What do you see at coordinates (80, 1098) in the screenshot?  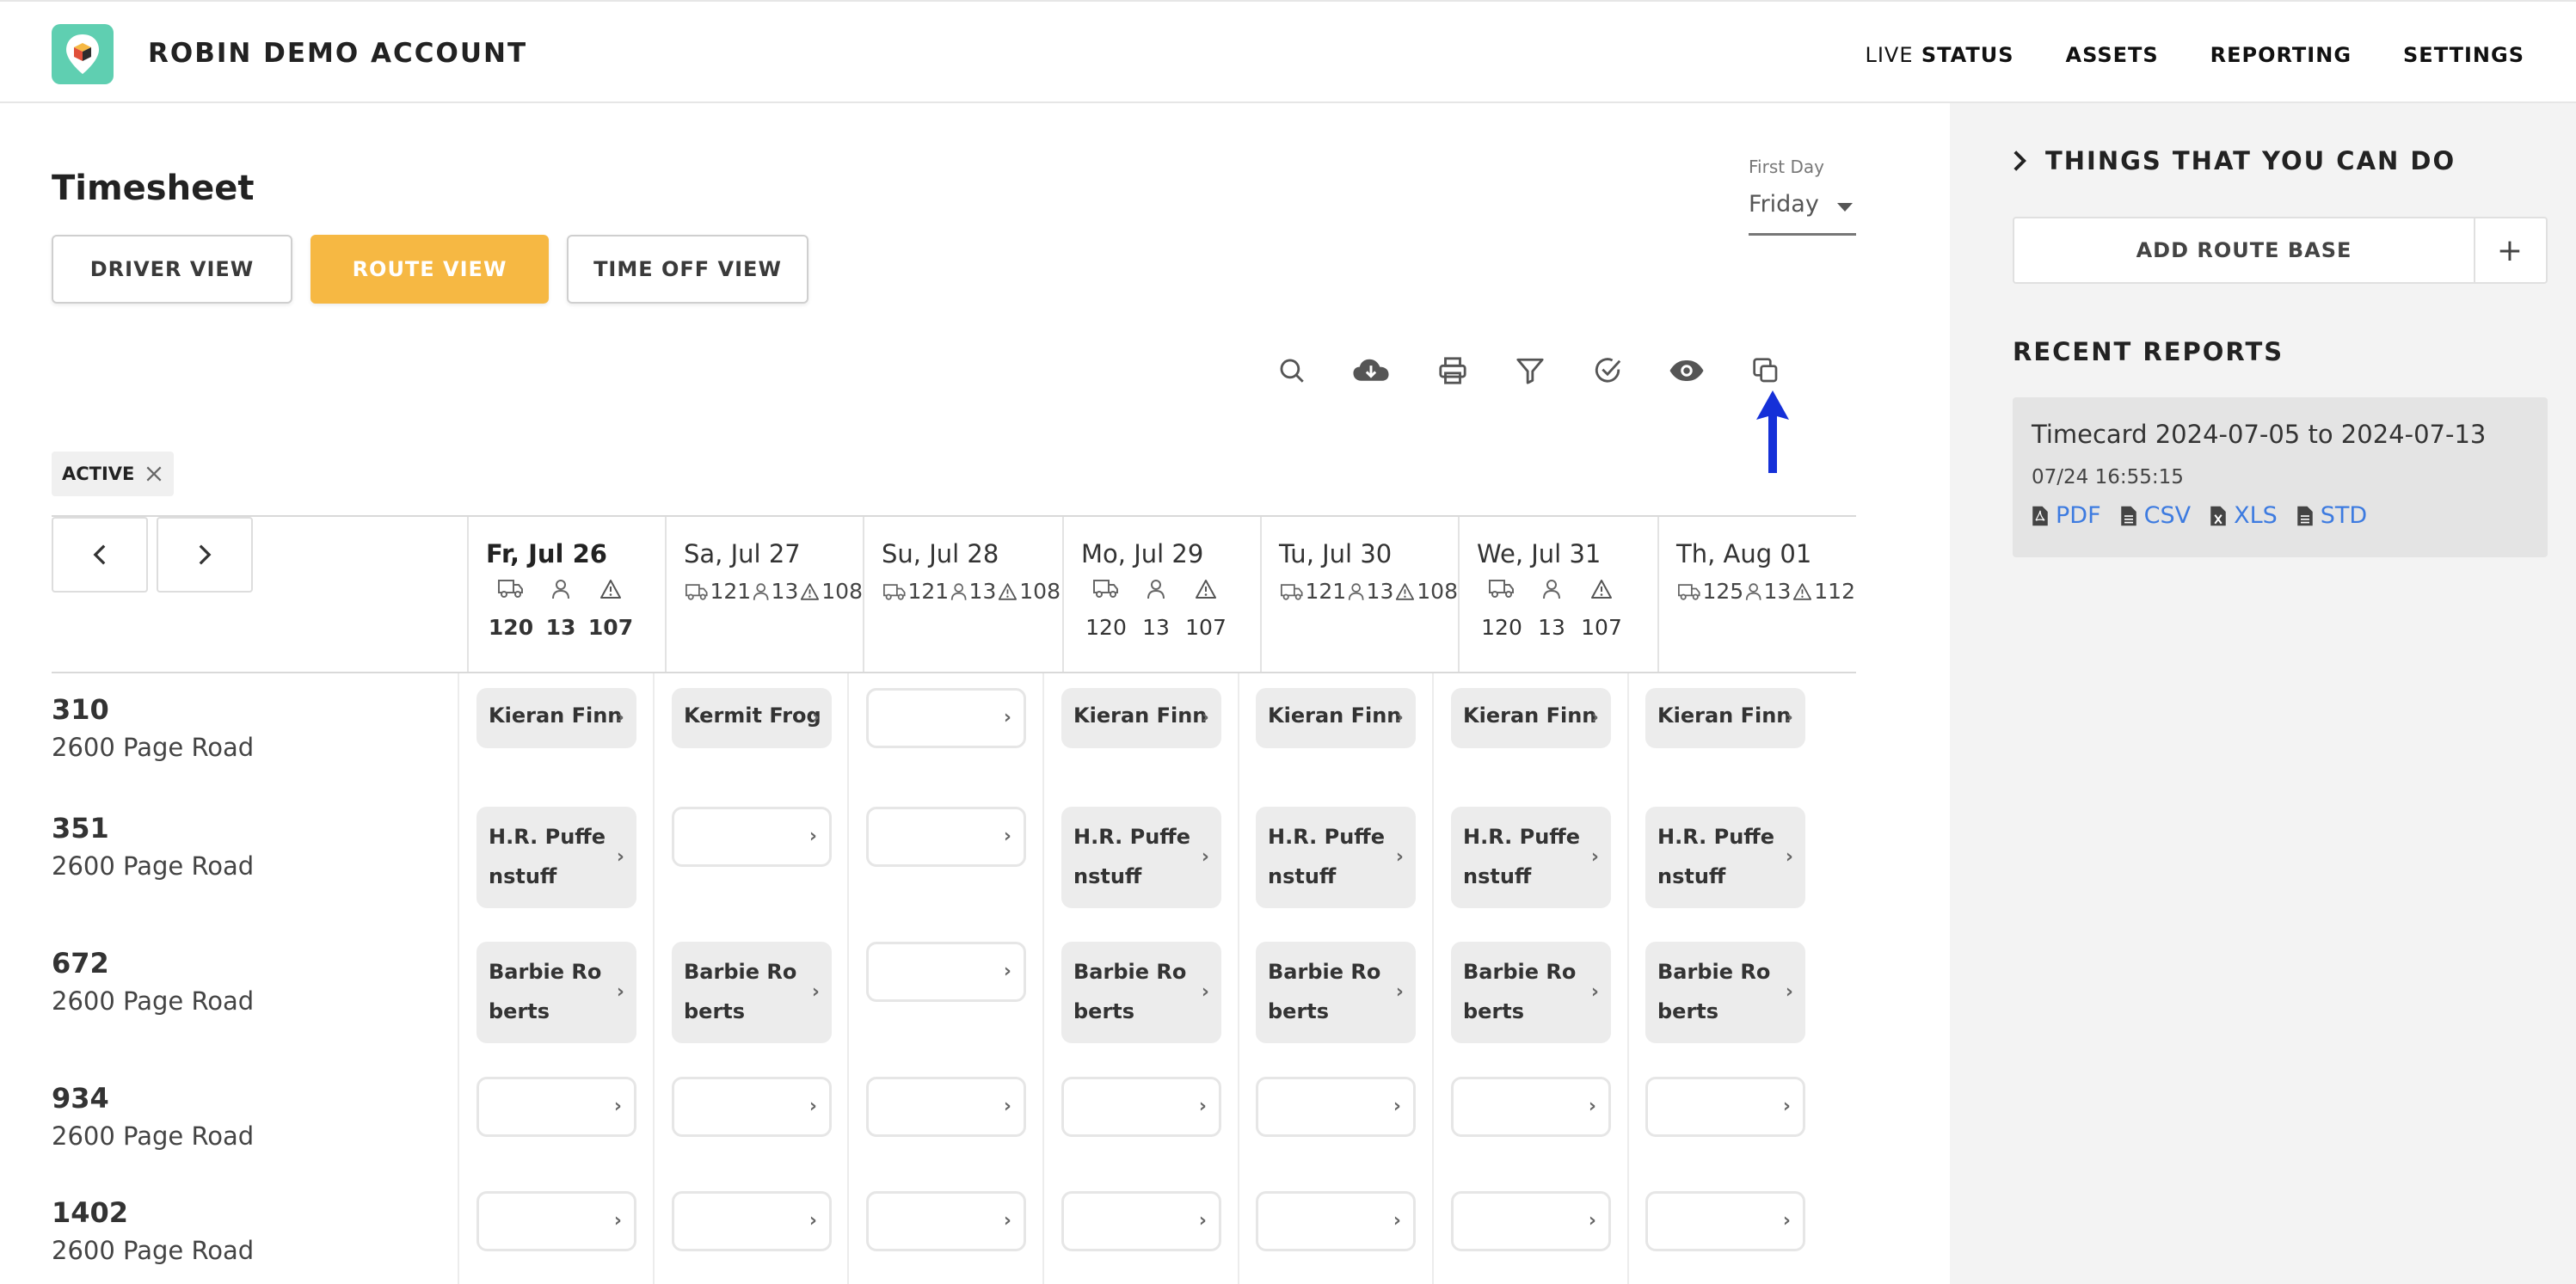 I see `route-number: 934` at bounding box center [80, 1098].